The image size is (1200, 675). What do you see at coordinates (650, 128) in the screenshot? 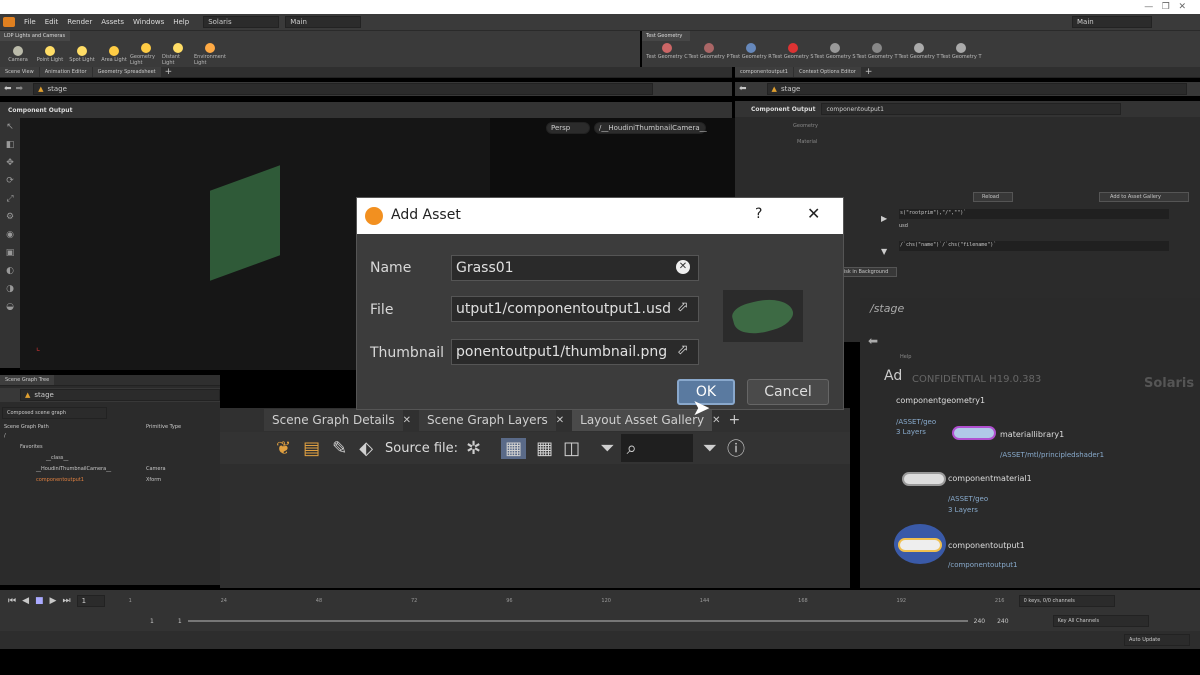
I see `camera-select: /__HoudiniThumbnailCamera__` at bounding box center [650, 128].